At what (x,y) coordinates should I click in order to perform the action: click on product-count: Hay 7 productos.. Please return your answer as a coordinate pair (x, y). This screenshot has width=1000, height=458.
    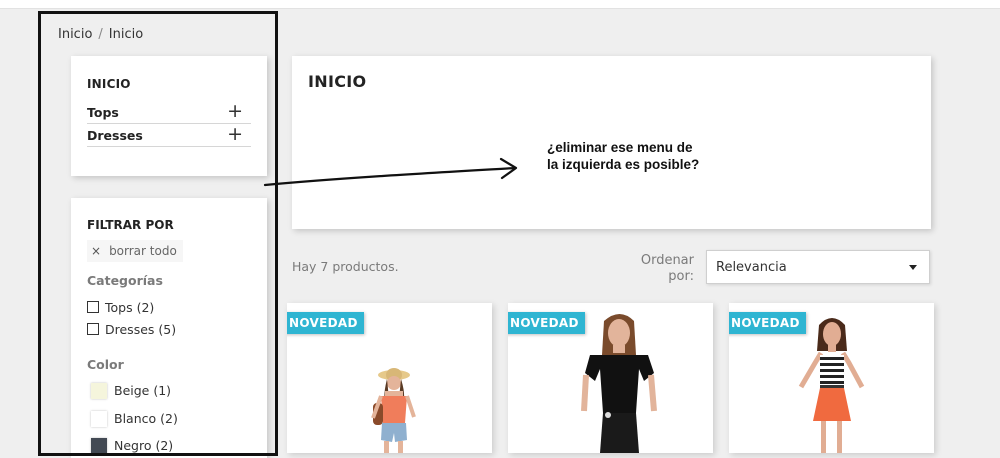
    Looking at the image, I should click on (345, 266).